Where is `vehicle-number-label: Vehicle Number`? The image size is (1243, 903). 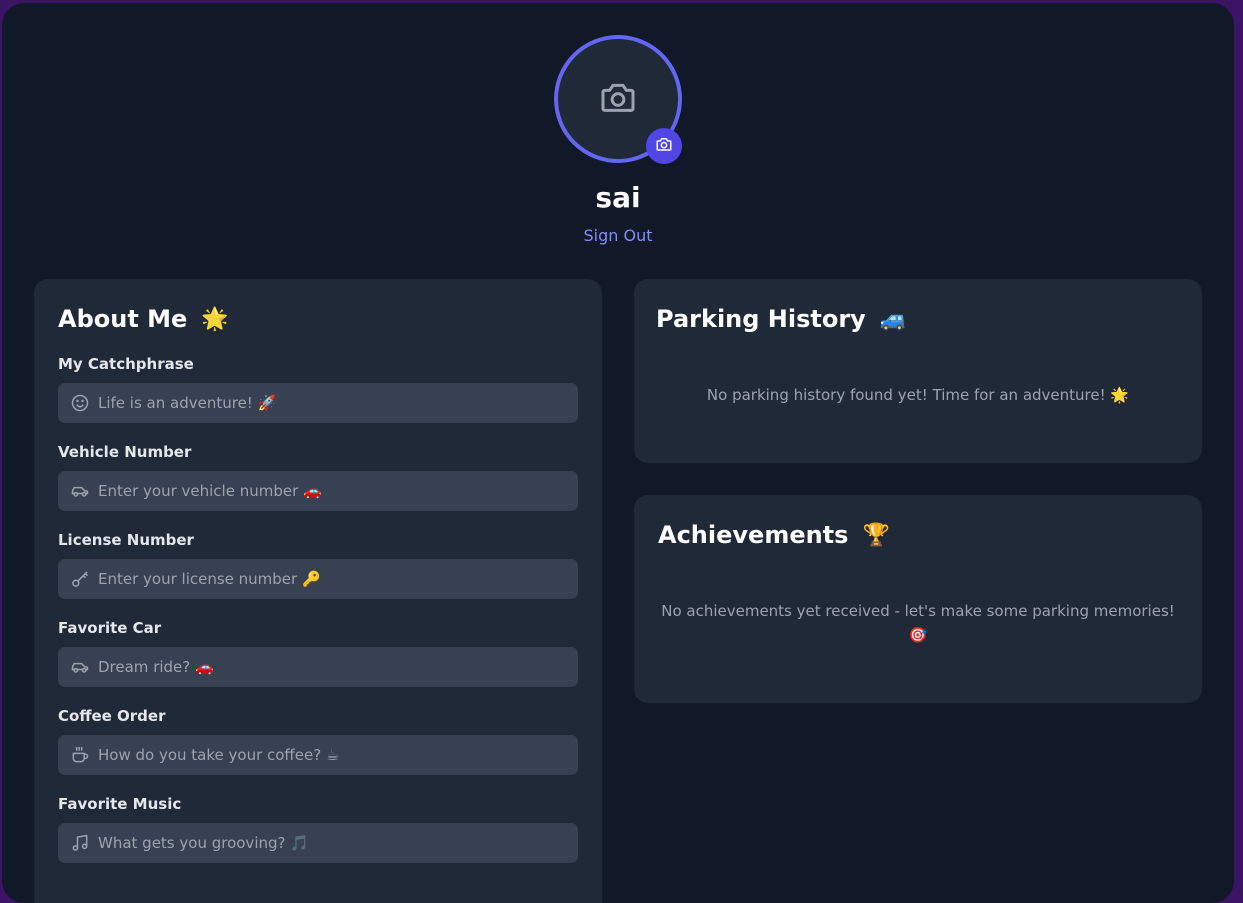
vehicle-number-label: Vehicle Number is located at coordinates (125, 452).